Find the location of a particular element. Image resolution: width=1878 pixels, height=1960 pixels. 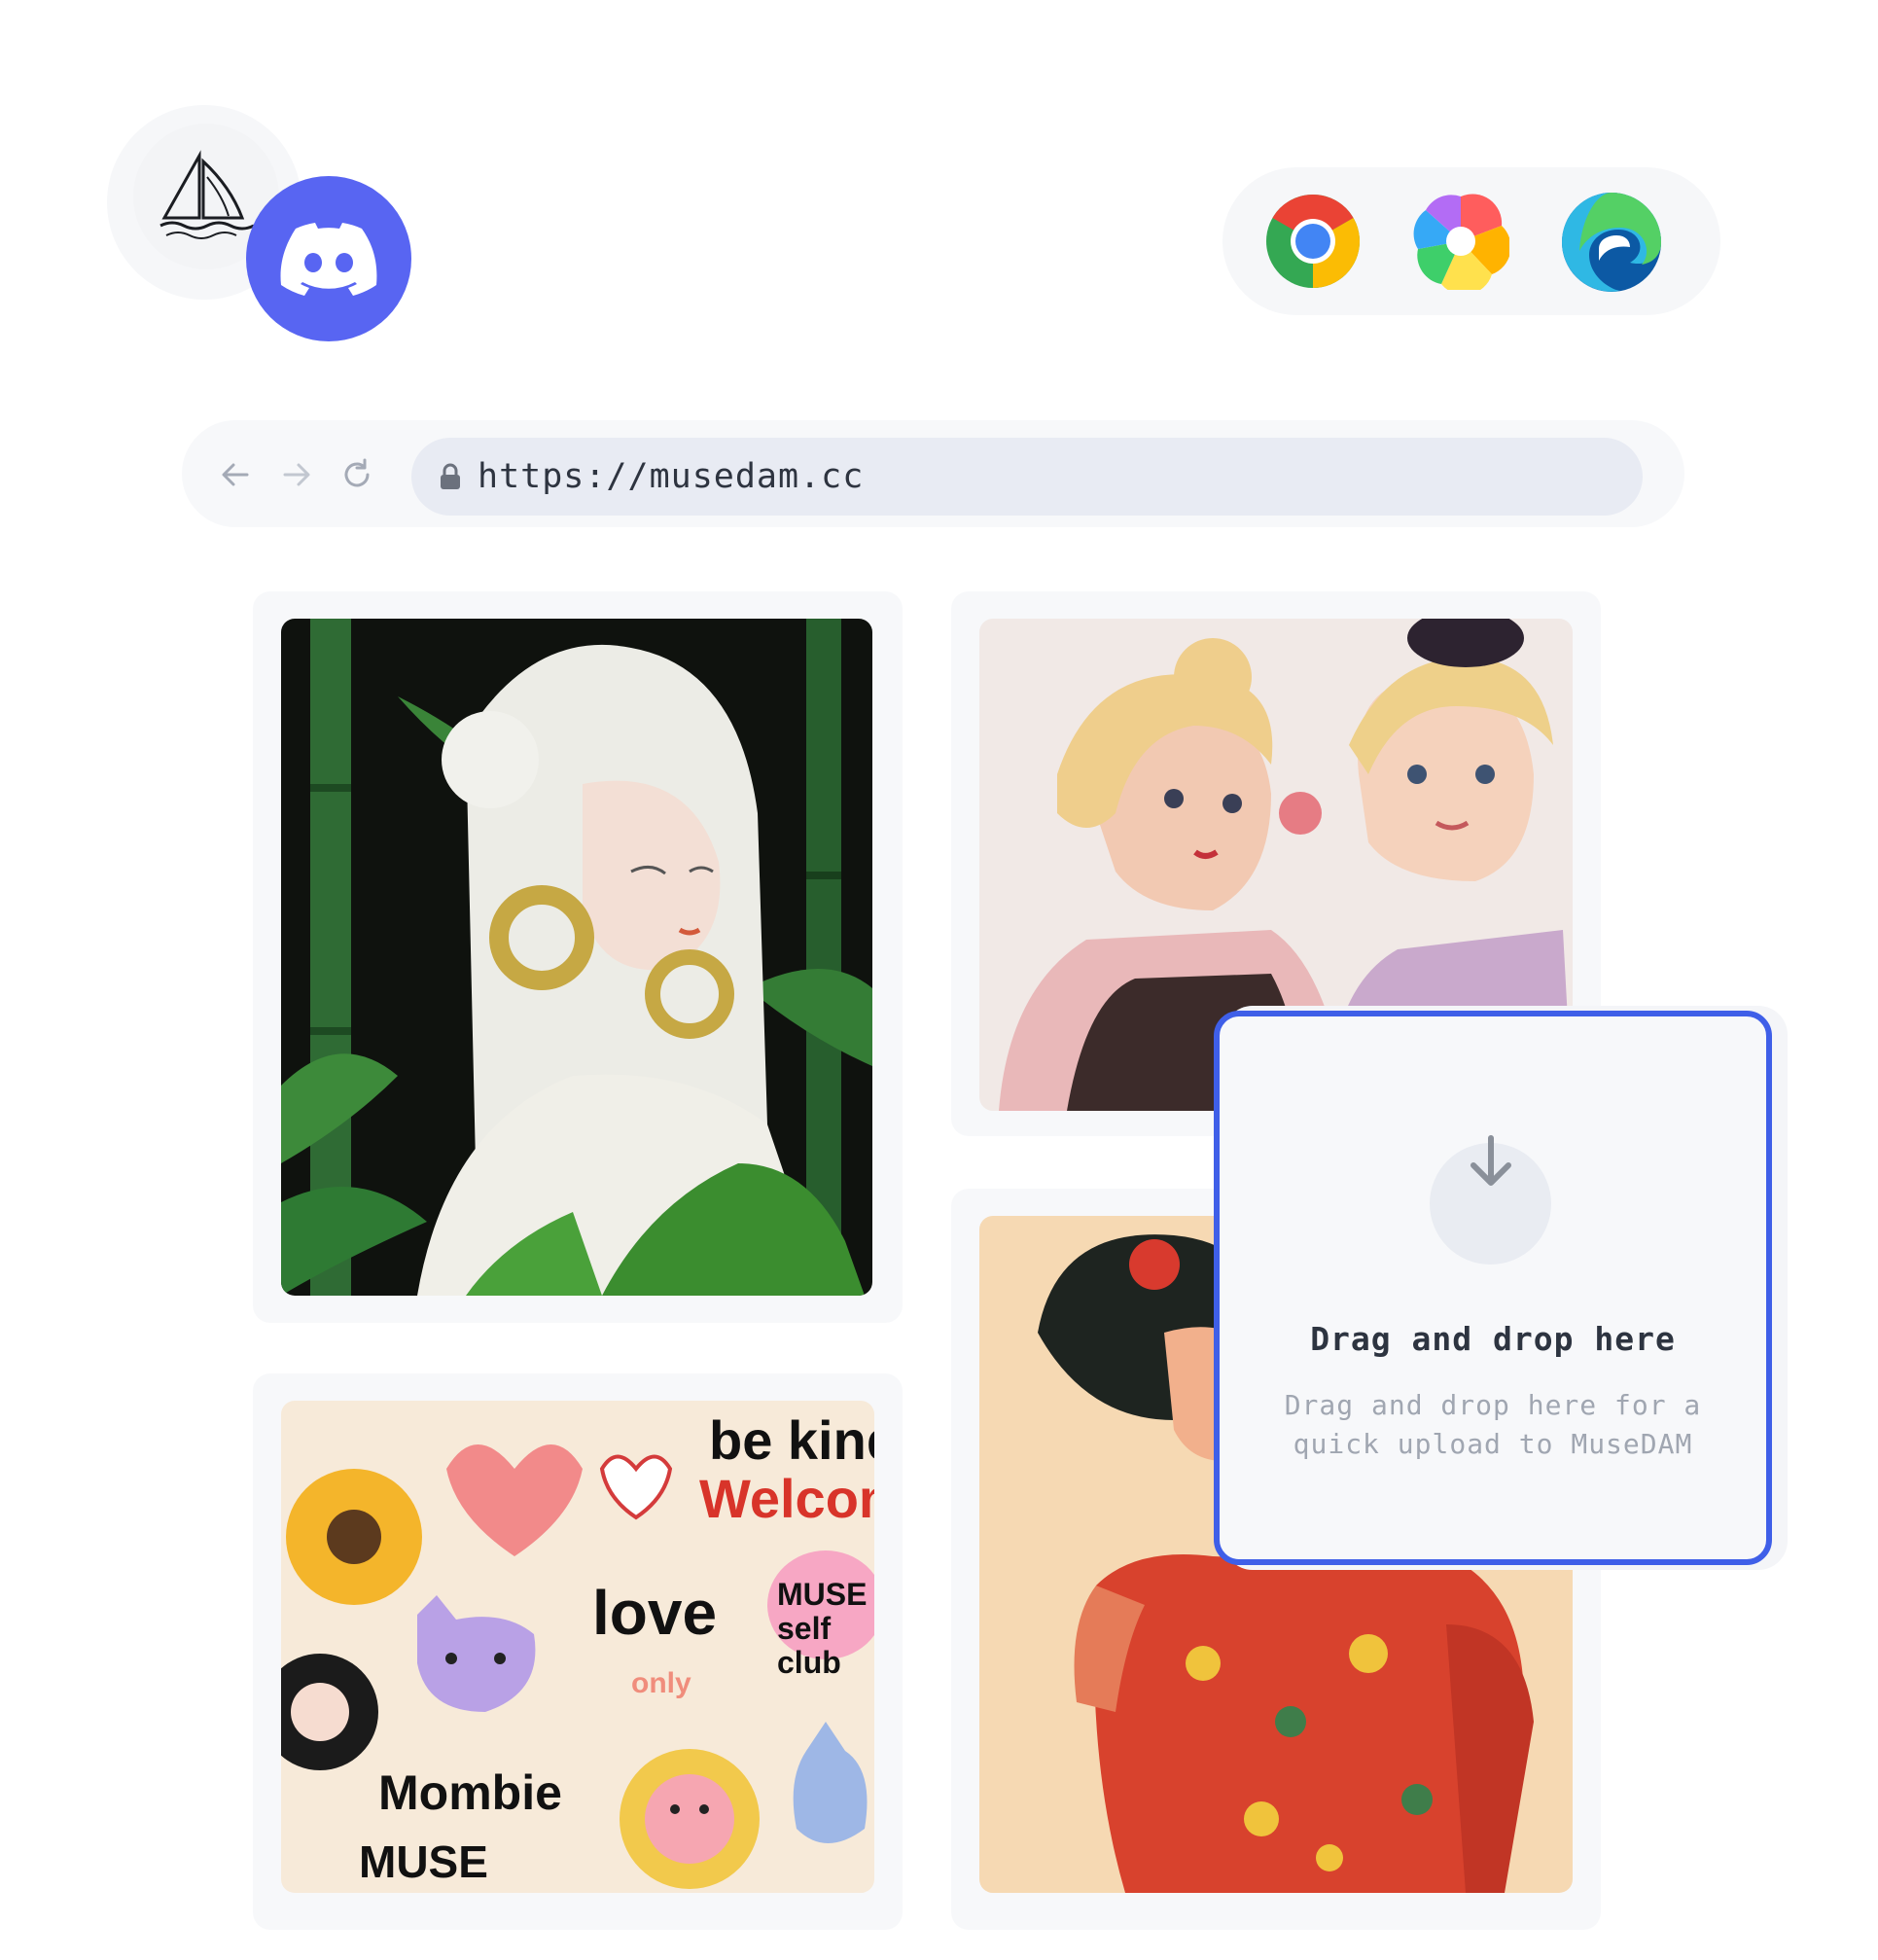

svg-text: club is located at coordinates (809, 1662).